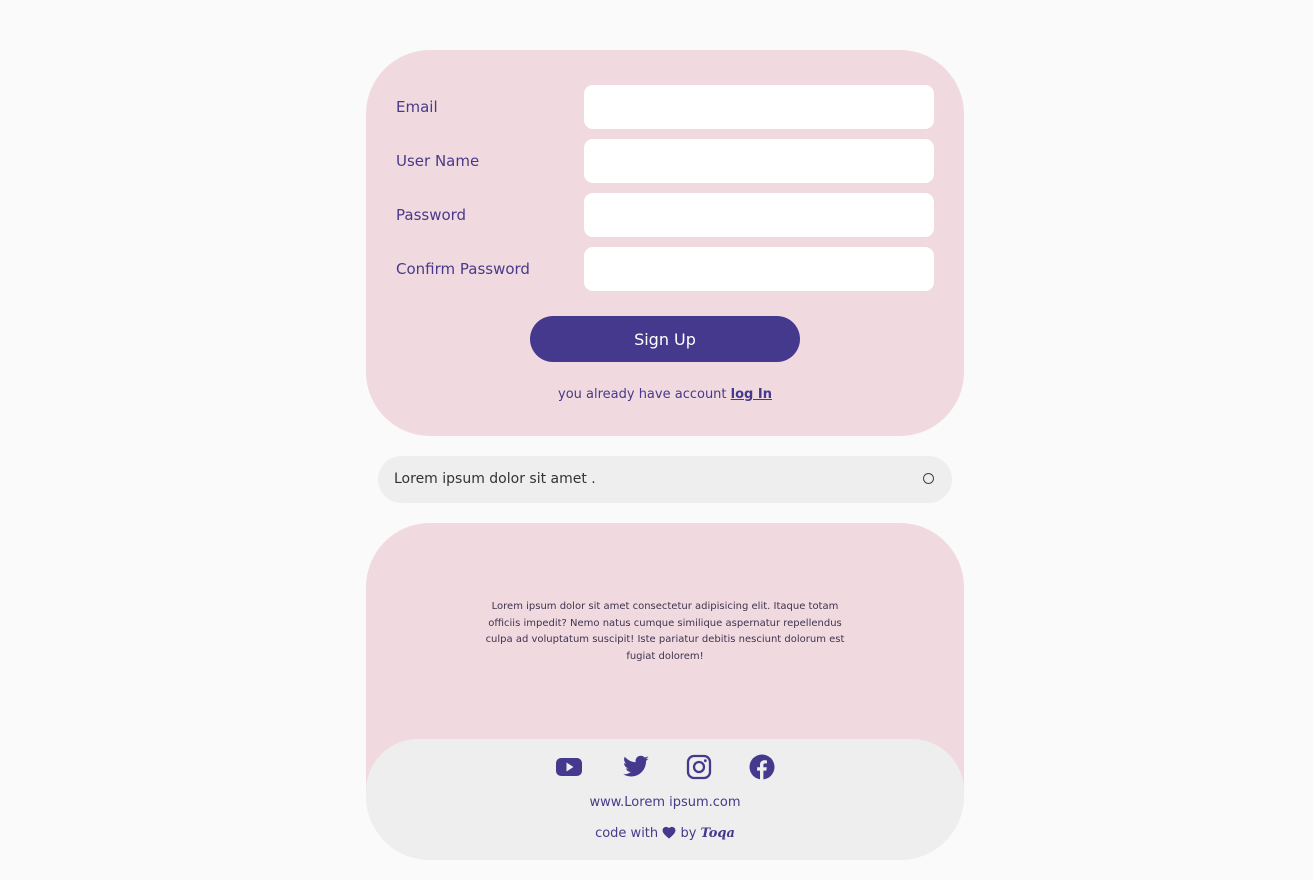 The height and width of the screenshot is (880, 1313). I want to click on notice-bar: Lorem ipsum dolor sit amet ., so click(665, 479).